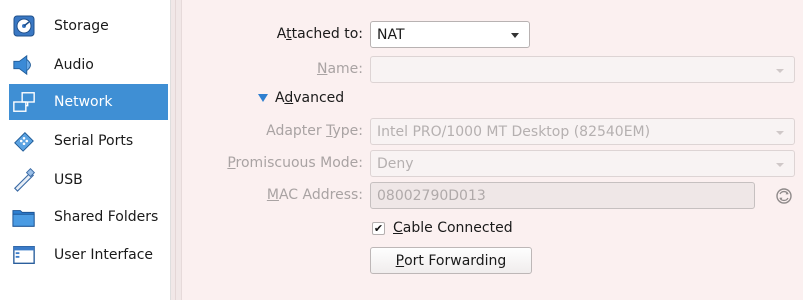  I want to click on sidebar-item-storage: Storage, so click(88, 26).